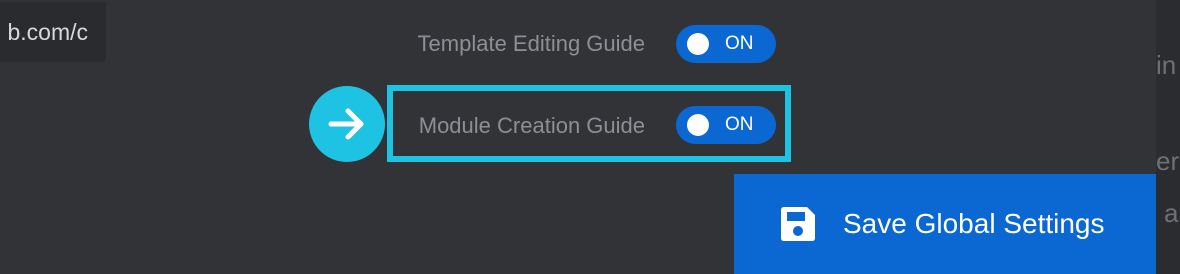 The image size is (1180, 274). What do you see at coordinates (1168, 161) in the screenshot?
I see `background-text-fragment: er` at bounding box center [1168, 161].